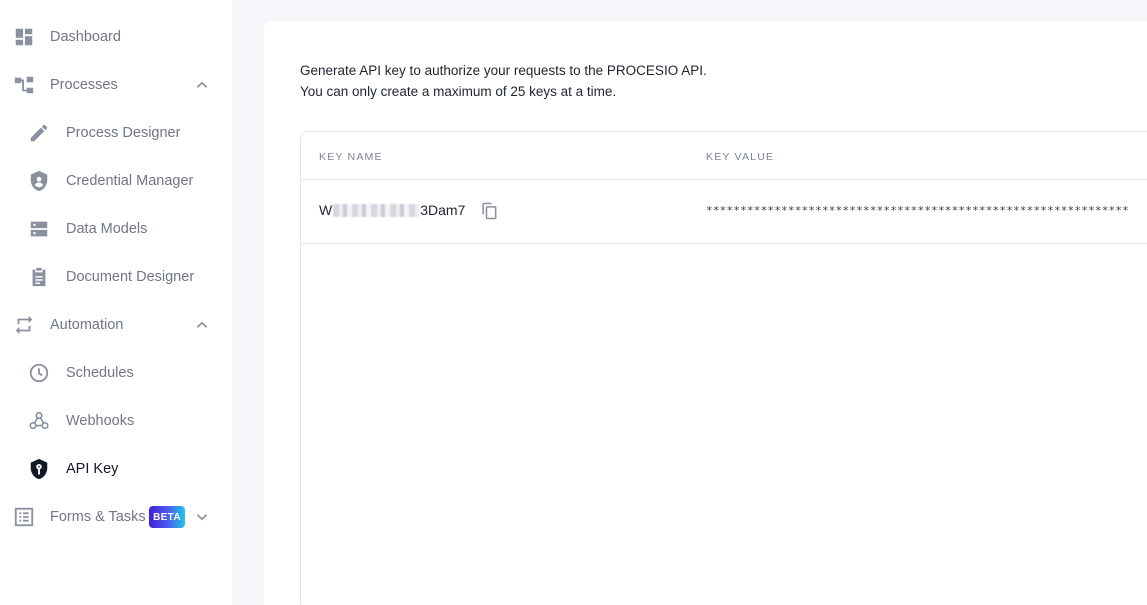 This screenshot has width=1147, height=605. I want to click on redacted-text, so click(376, 210).